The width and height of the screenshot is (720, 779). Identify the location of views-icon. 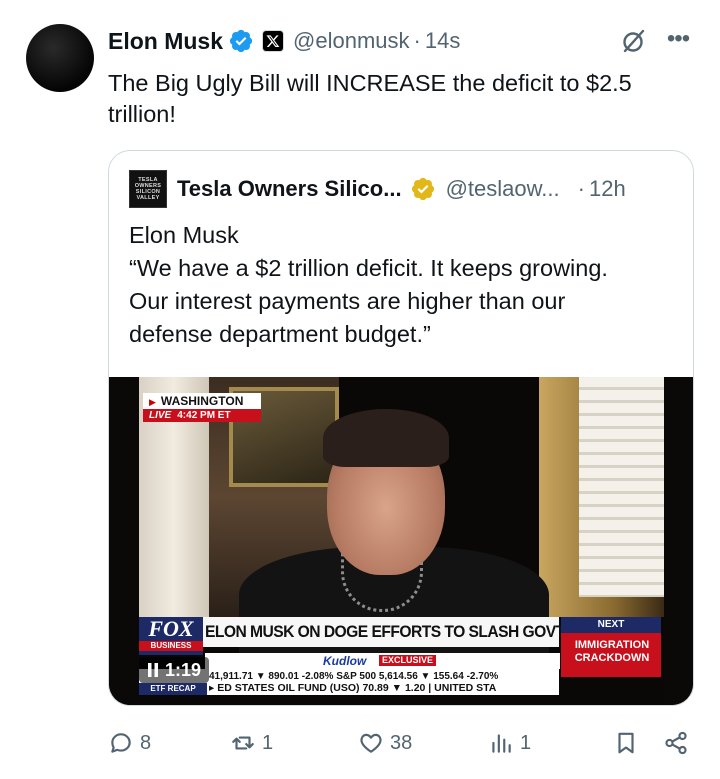
(501, 743).